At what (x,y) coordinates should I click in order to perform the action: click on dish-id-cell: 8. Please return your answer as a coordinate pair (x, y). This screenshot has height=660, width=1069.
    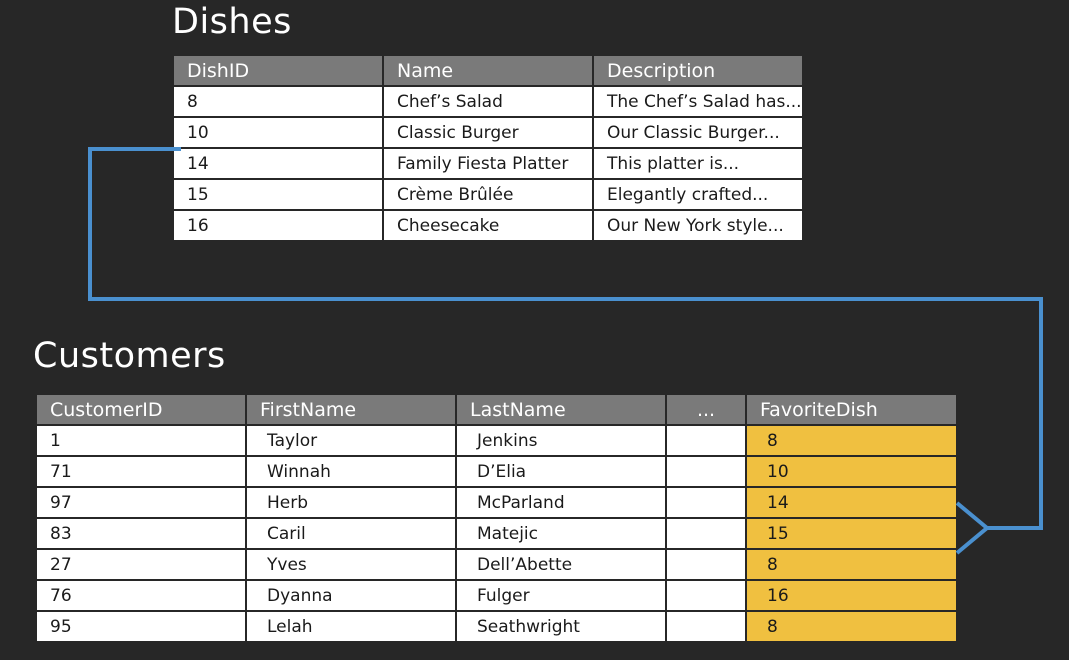
    Looking at the image, I should click on (278, 101).